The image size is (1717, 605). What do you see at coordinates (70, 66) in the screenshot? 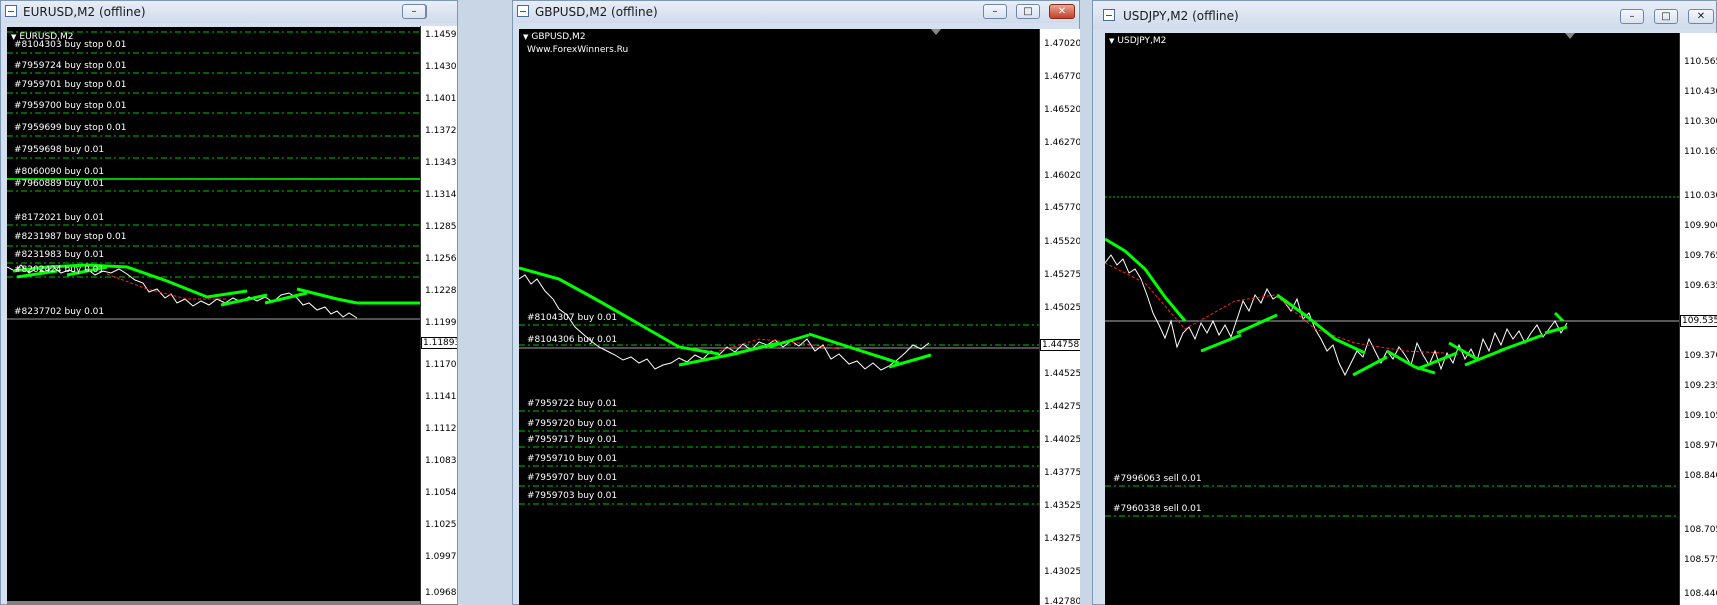
I see `order-label: #7959724 buy stop 0.01` at bounding box center [70, 66].